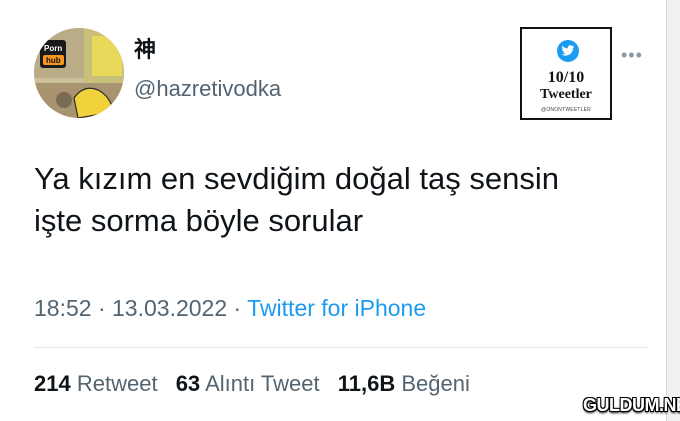 The height and width of the screenshot is (421, 680). Describe the element at coordinates (53, 48) in the screenshot. I see `svg-text: Porn` at that location.